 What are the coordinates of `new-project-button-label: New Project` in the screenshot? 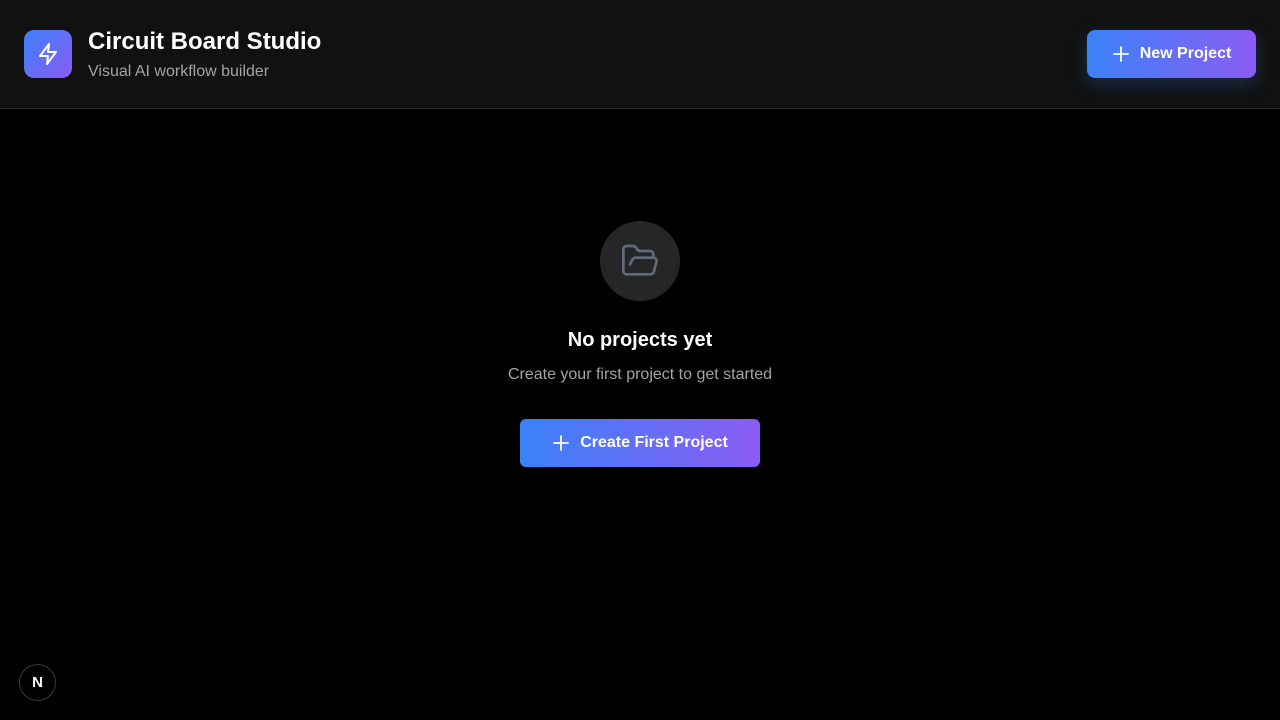 It's located at (1185, 53).